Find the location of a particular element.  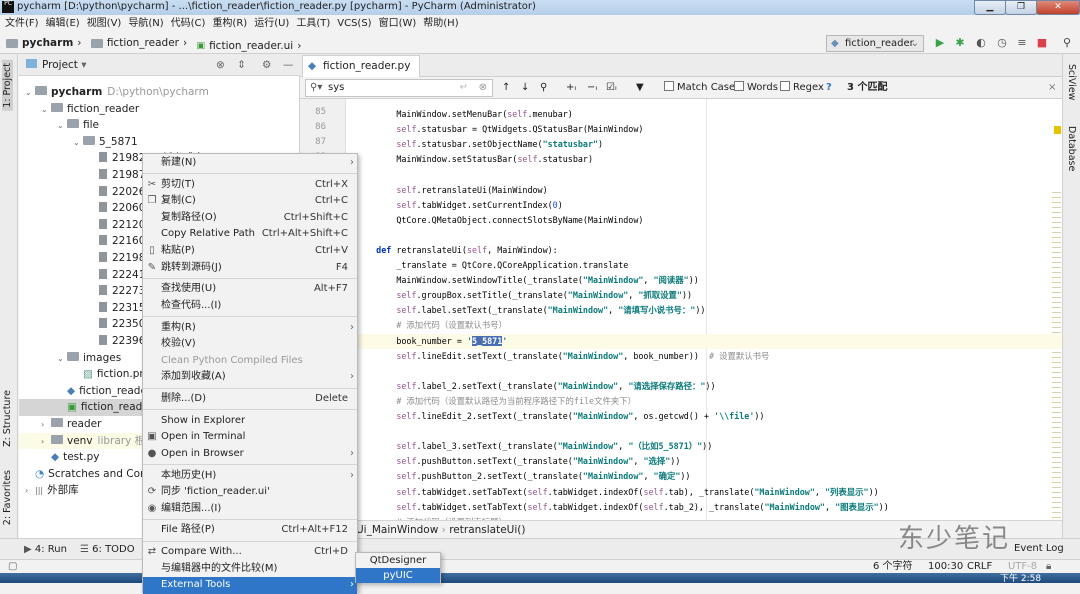

search-input: ⚲▾ sys ↵ ⊗ is located at coordinates (399, 88).